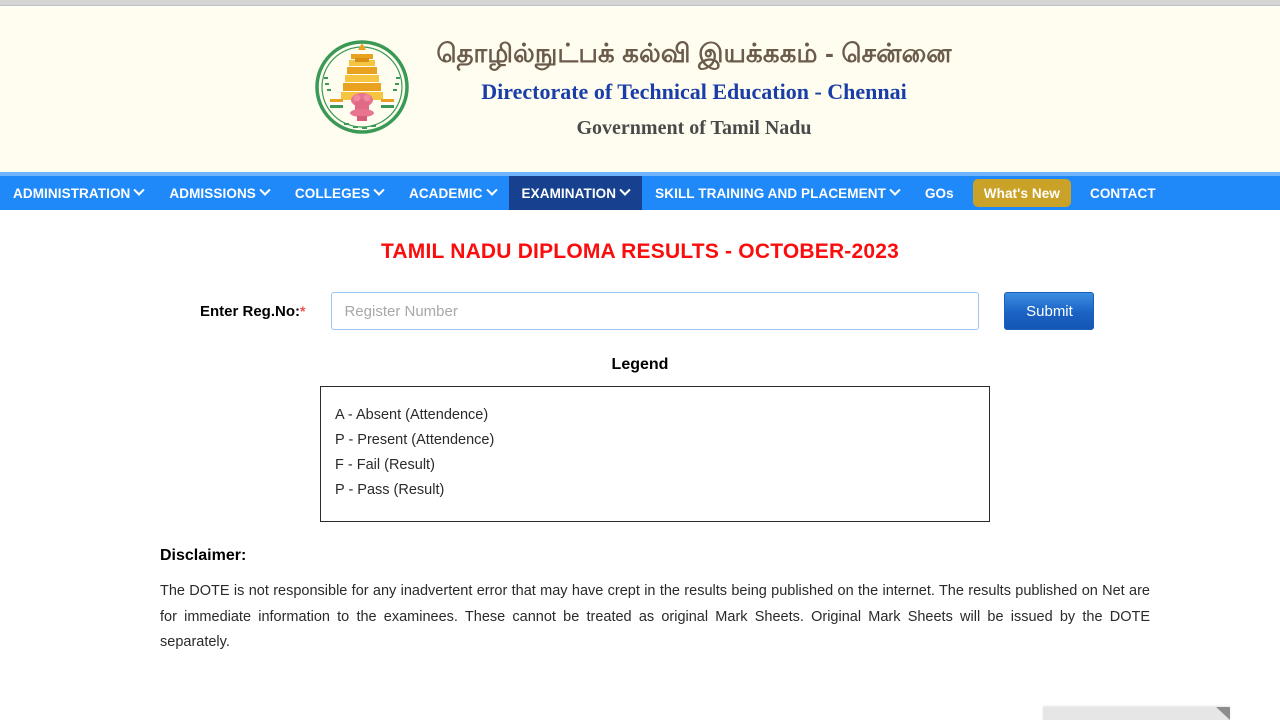  I want to click on nav-item-admissions: ADMISSIONS, so click(219, 193).